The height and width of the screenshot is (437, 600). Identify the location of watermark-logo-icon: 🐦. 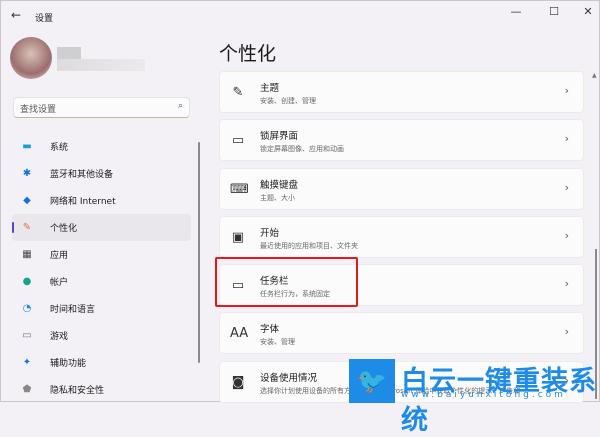
(372, 381).